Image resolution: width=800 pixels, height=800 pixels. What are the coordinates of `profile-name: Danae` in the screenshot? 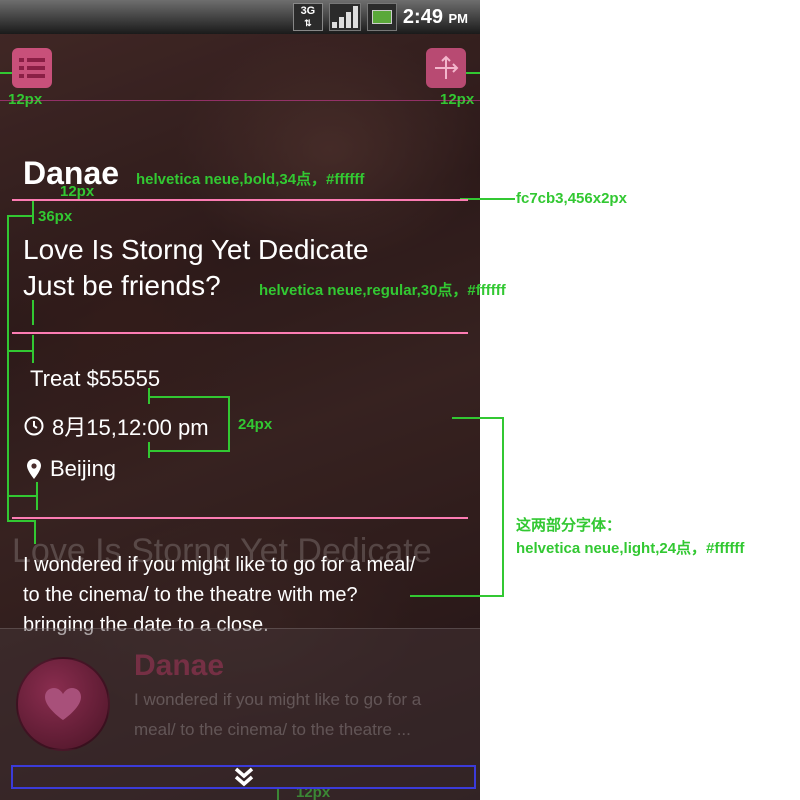 It's located at (71, 173).